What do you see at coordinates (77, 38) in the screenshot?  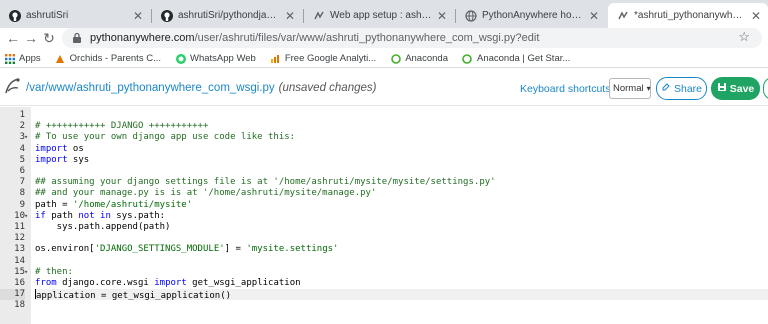 I see `lock-icon` at bounding box center [77, 38].